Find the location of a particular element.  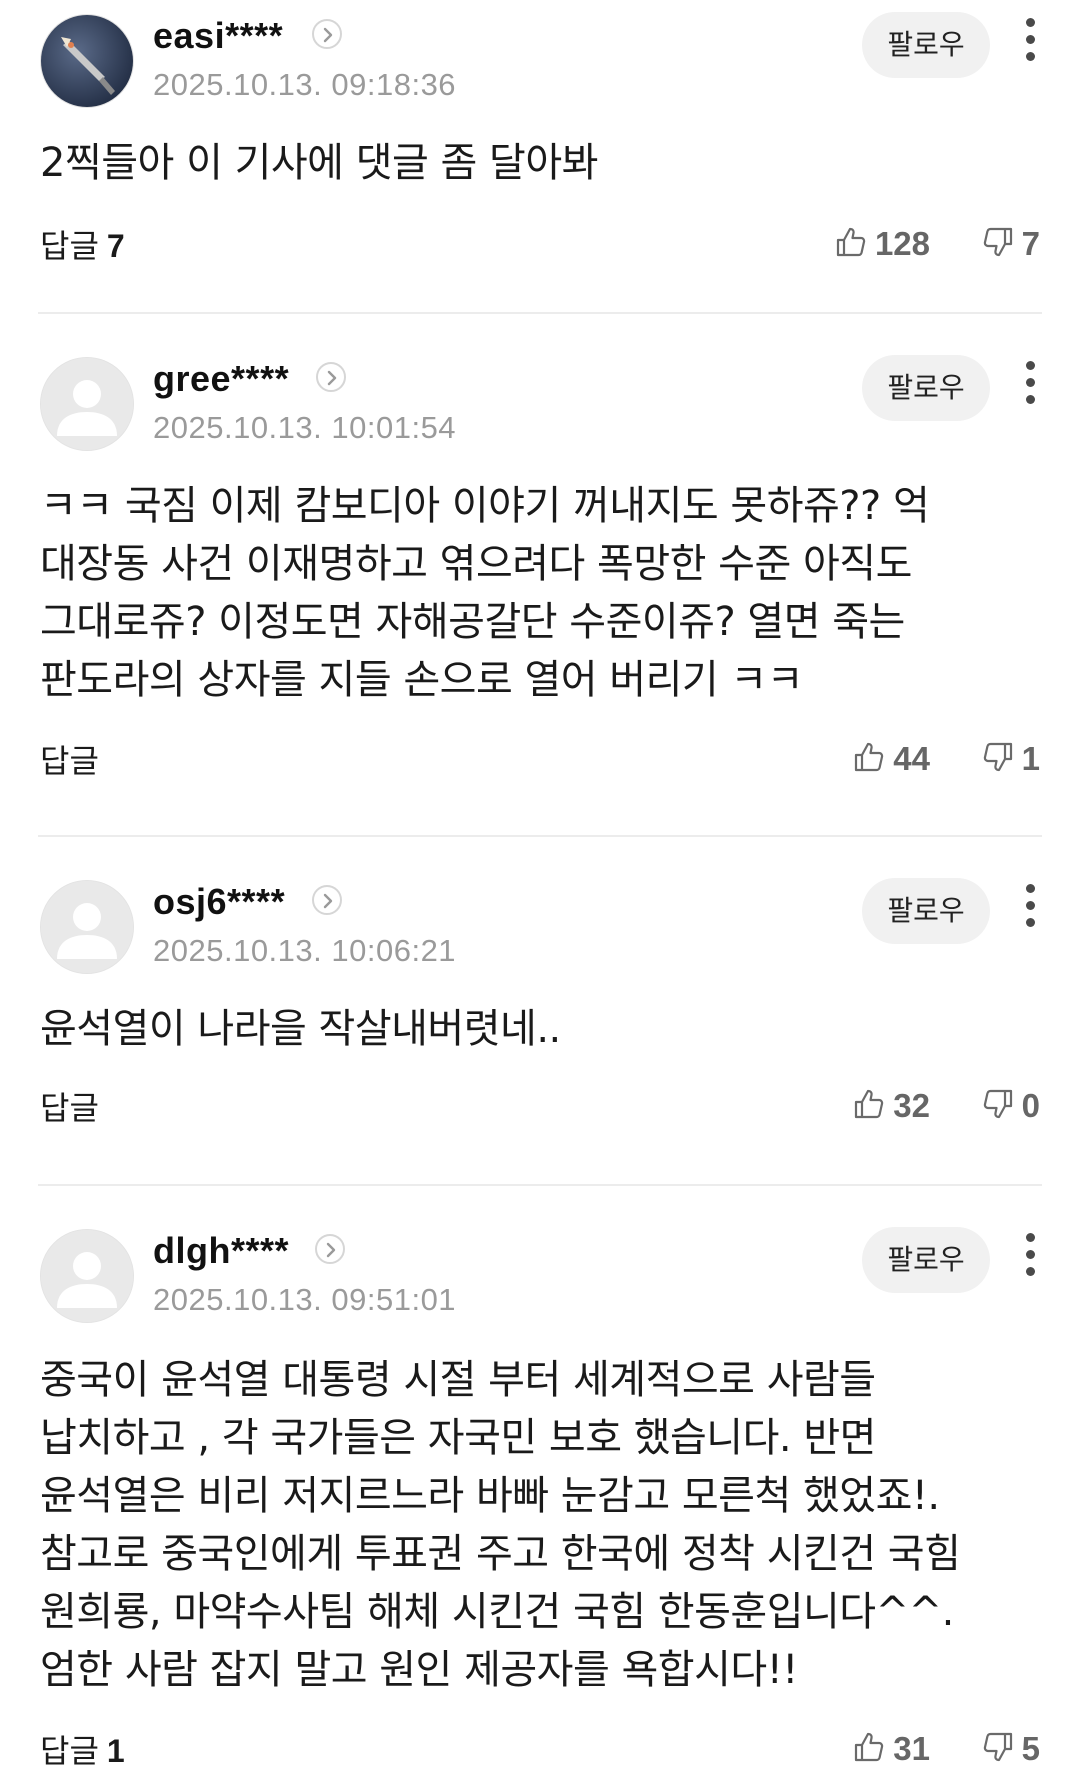

dislike-button: 7 is located at coordinates (1011, 244).